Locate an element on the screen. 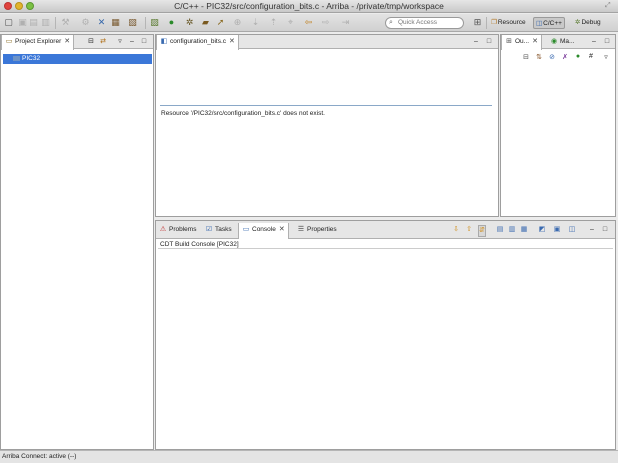 The image size is (618, 463). project-explorer-tabbar: ▭ Project Explorer ✕ ⊟ ⇄ ▿ – □ is located at coordinates (77, 42).